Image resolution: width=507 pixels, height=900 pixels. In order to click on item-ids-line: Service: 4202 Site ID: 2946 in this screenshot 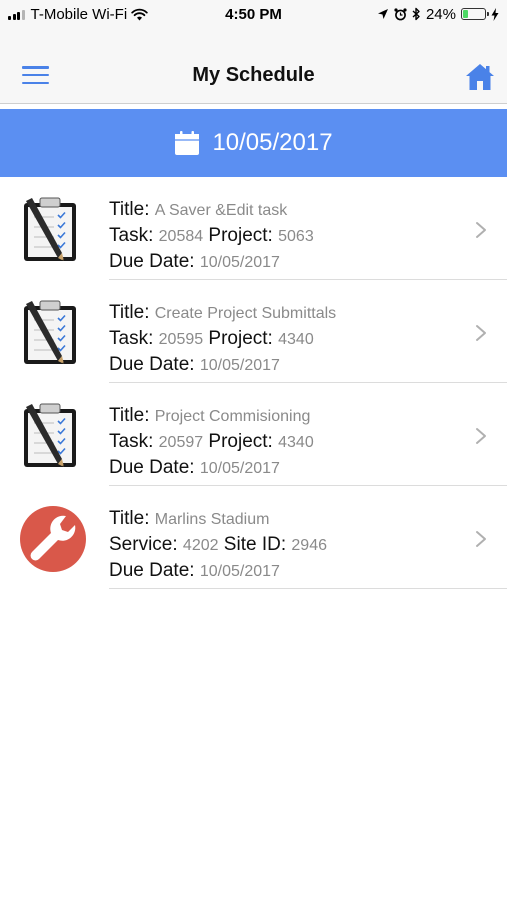, I will do `click(288, 545)`.